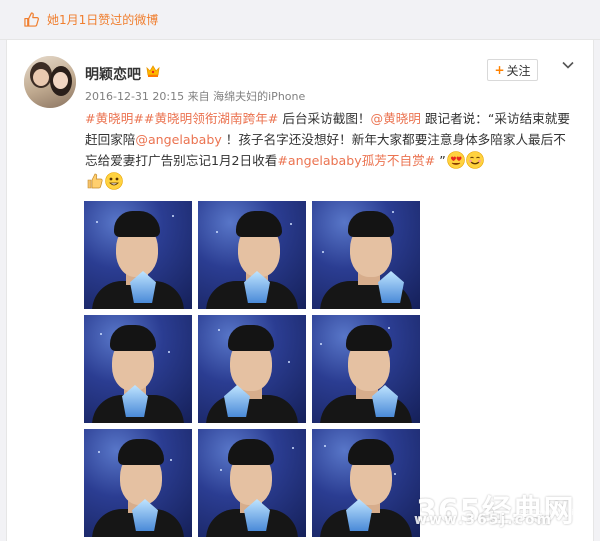  What do you see at coordinates (396, 118) in the screenshot?
I see `mention-link: @黄晓明` at bounding box center [396, 118].